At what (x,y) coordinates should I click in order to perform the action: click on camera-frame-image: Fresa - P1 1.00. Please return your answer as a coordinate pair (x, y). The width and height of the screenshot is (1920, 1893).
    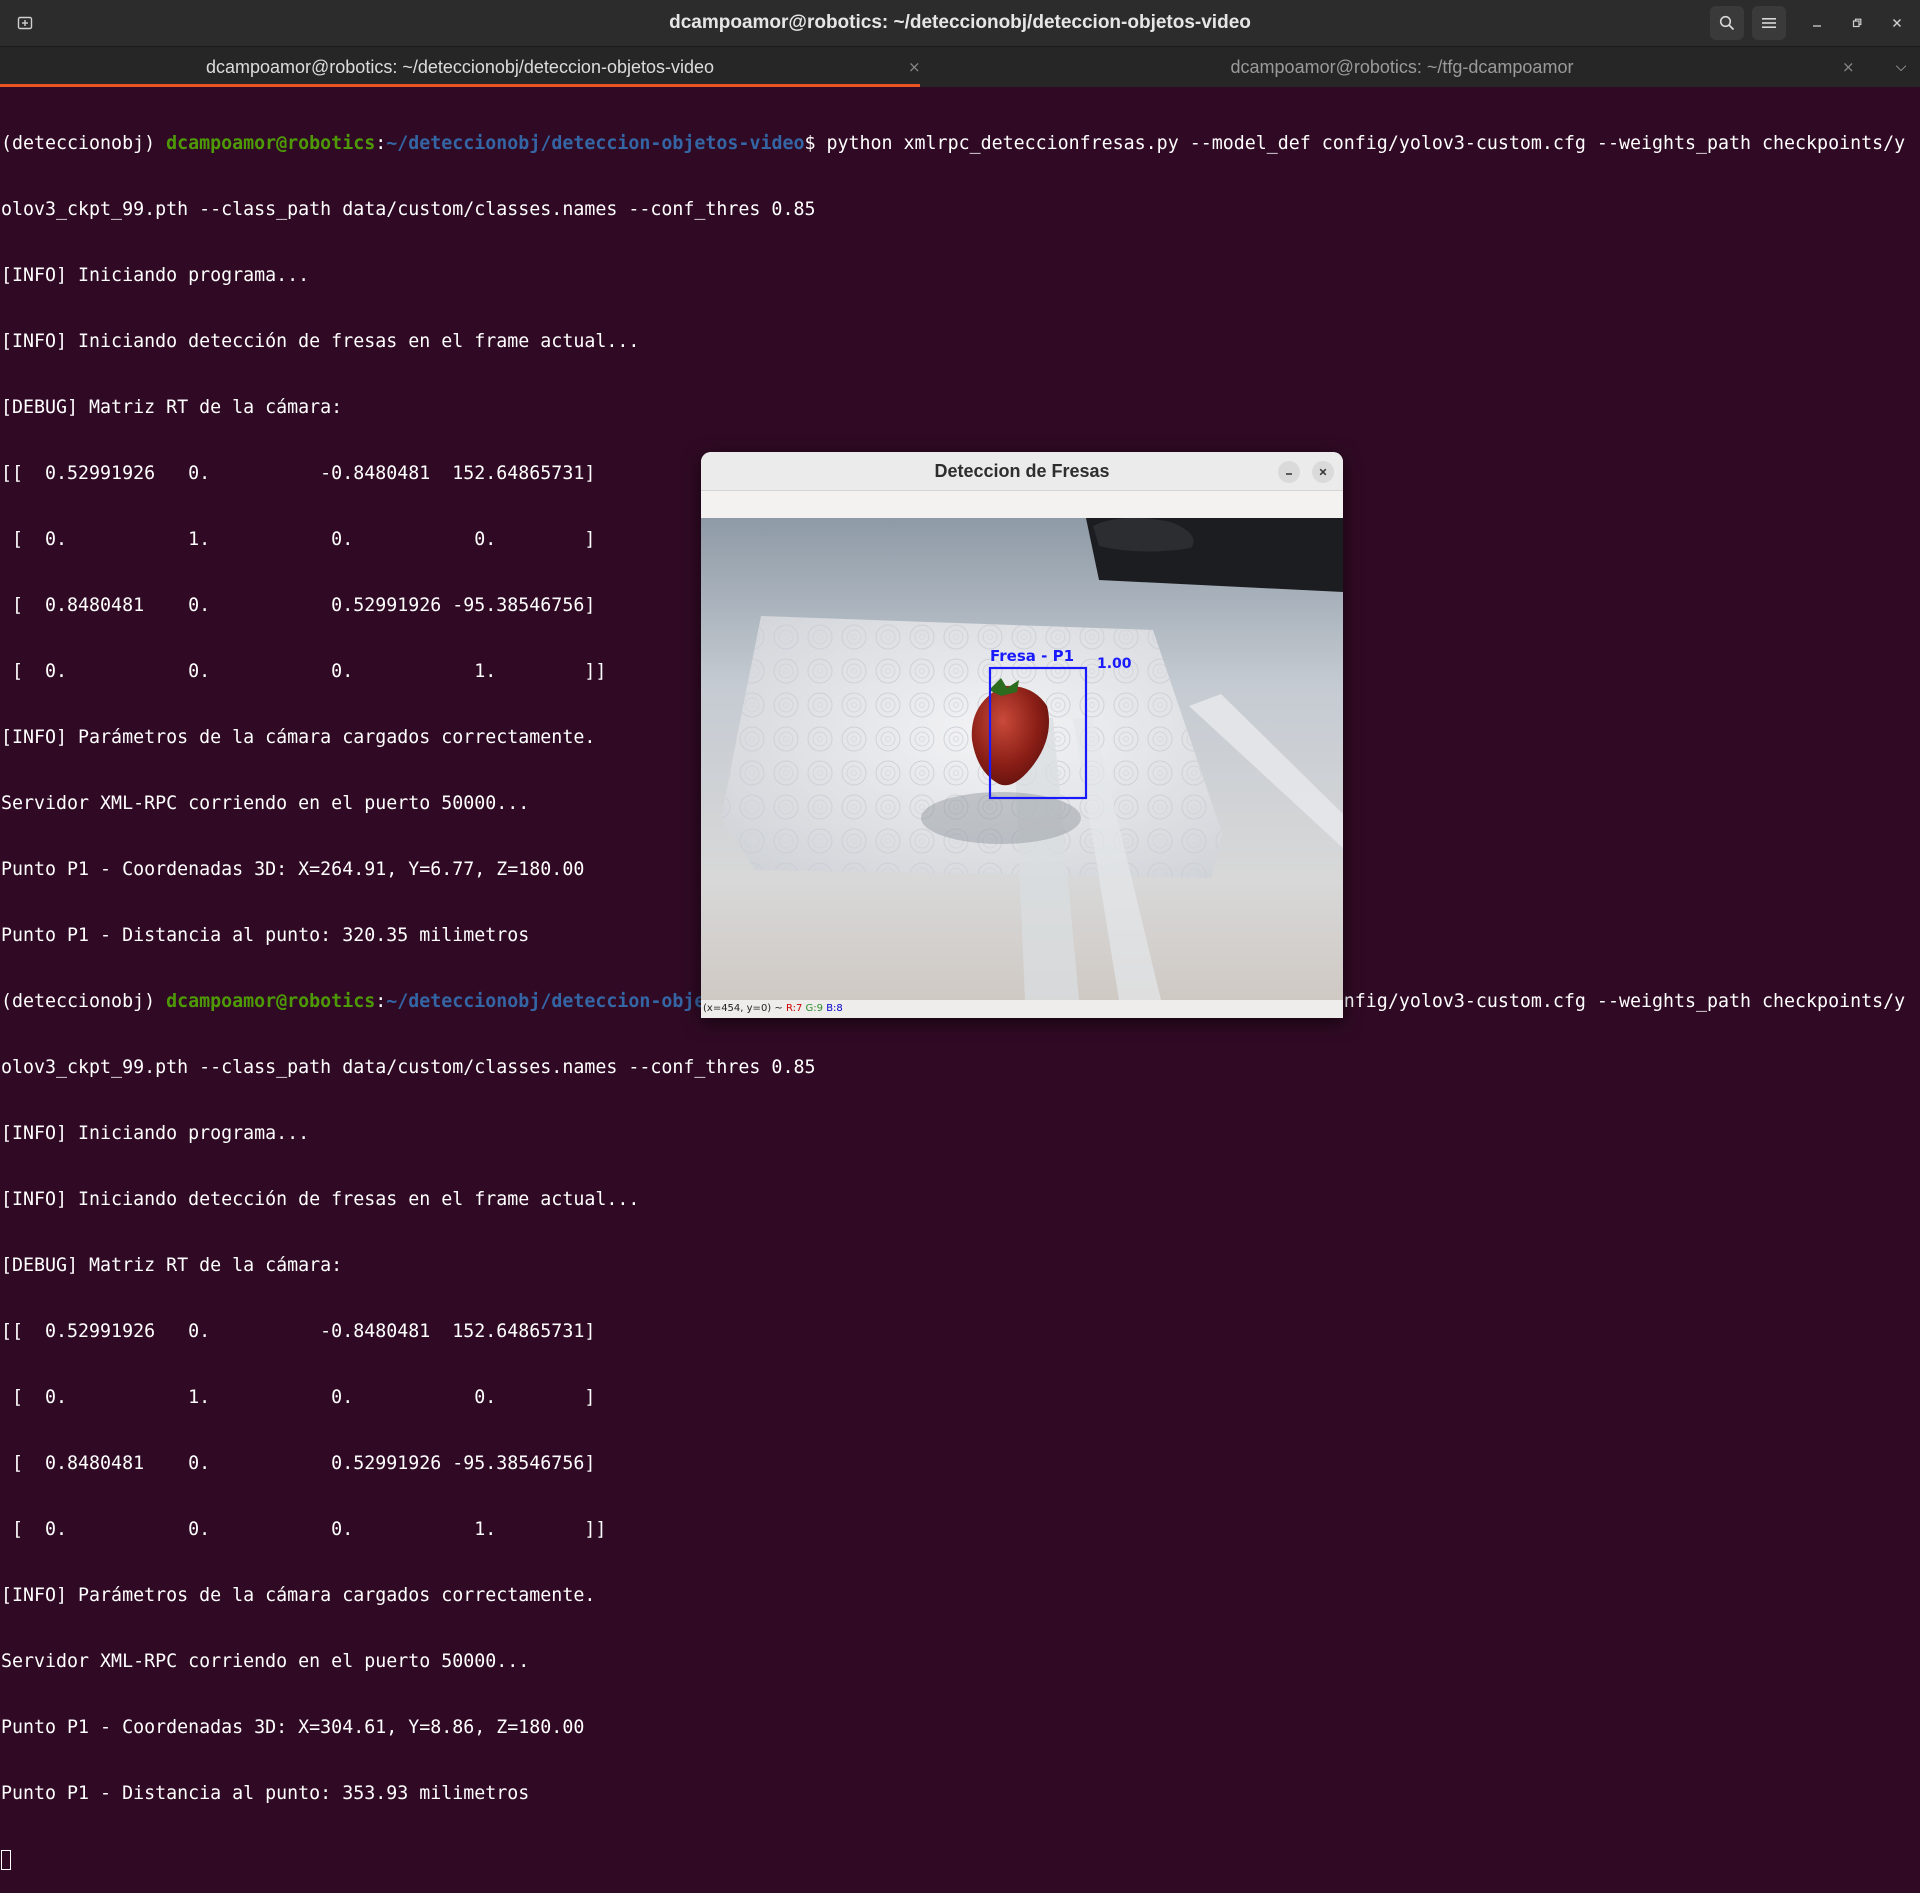
    Looking at the image, I should click on (1022, 759).